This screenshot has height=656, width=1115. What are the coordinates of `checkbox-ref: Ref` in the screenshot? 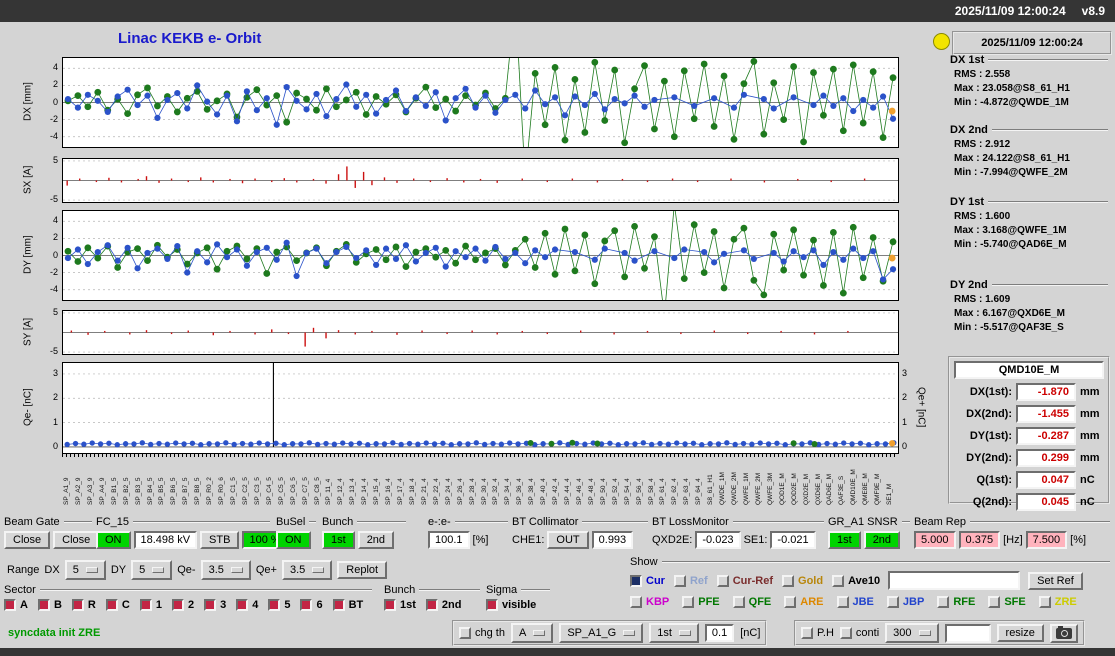 It's located at (690, 580).